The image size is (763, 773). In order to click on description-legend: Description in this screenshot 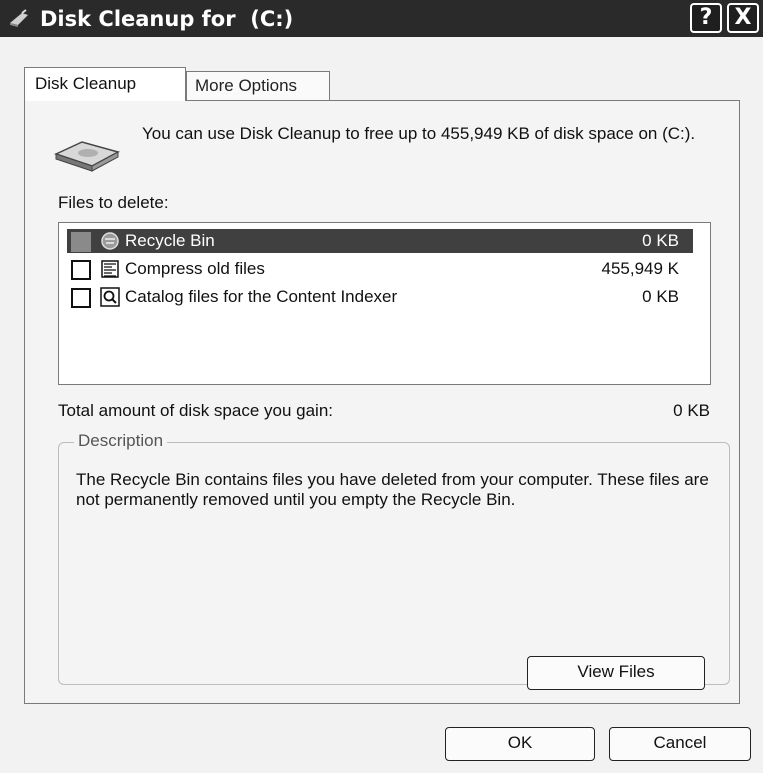, I will do `click(121, 441)`.